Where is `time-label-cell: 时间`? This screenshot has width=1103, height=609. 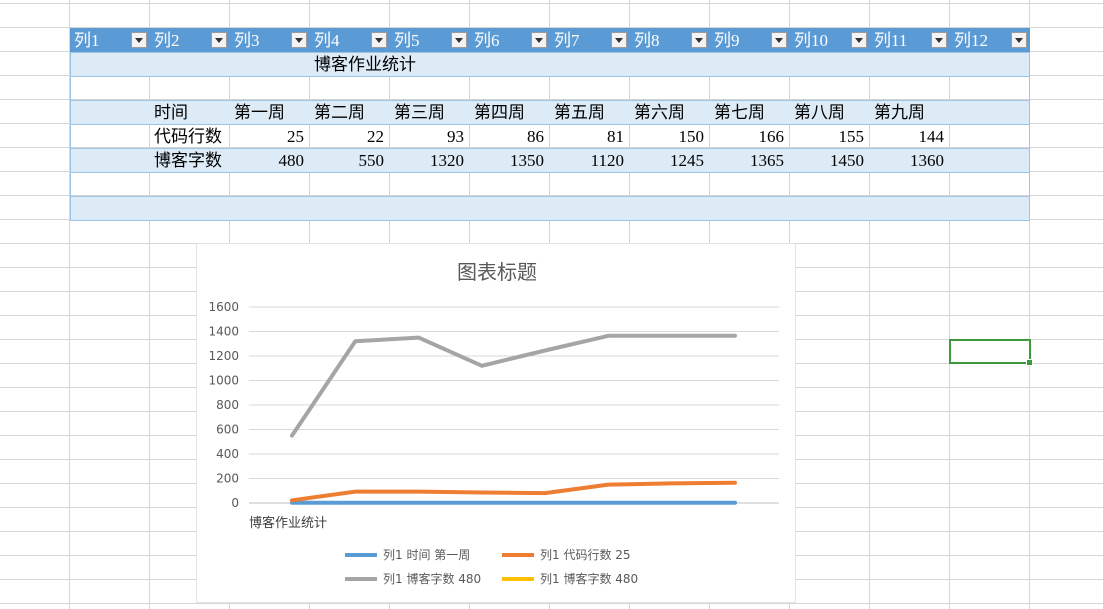 time-label-cell: 时间 is located at coordinates (169, 112).